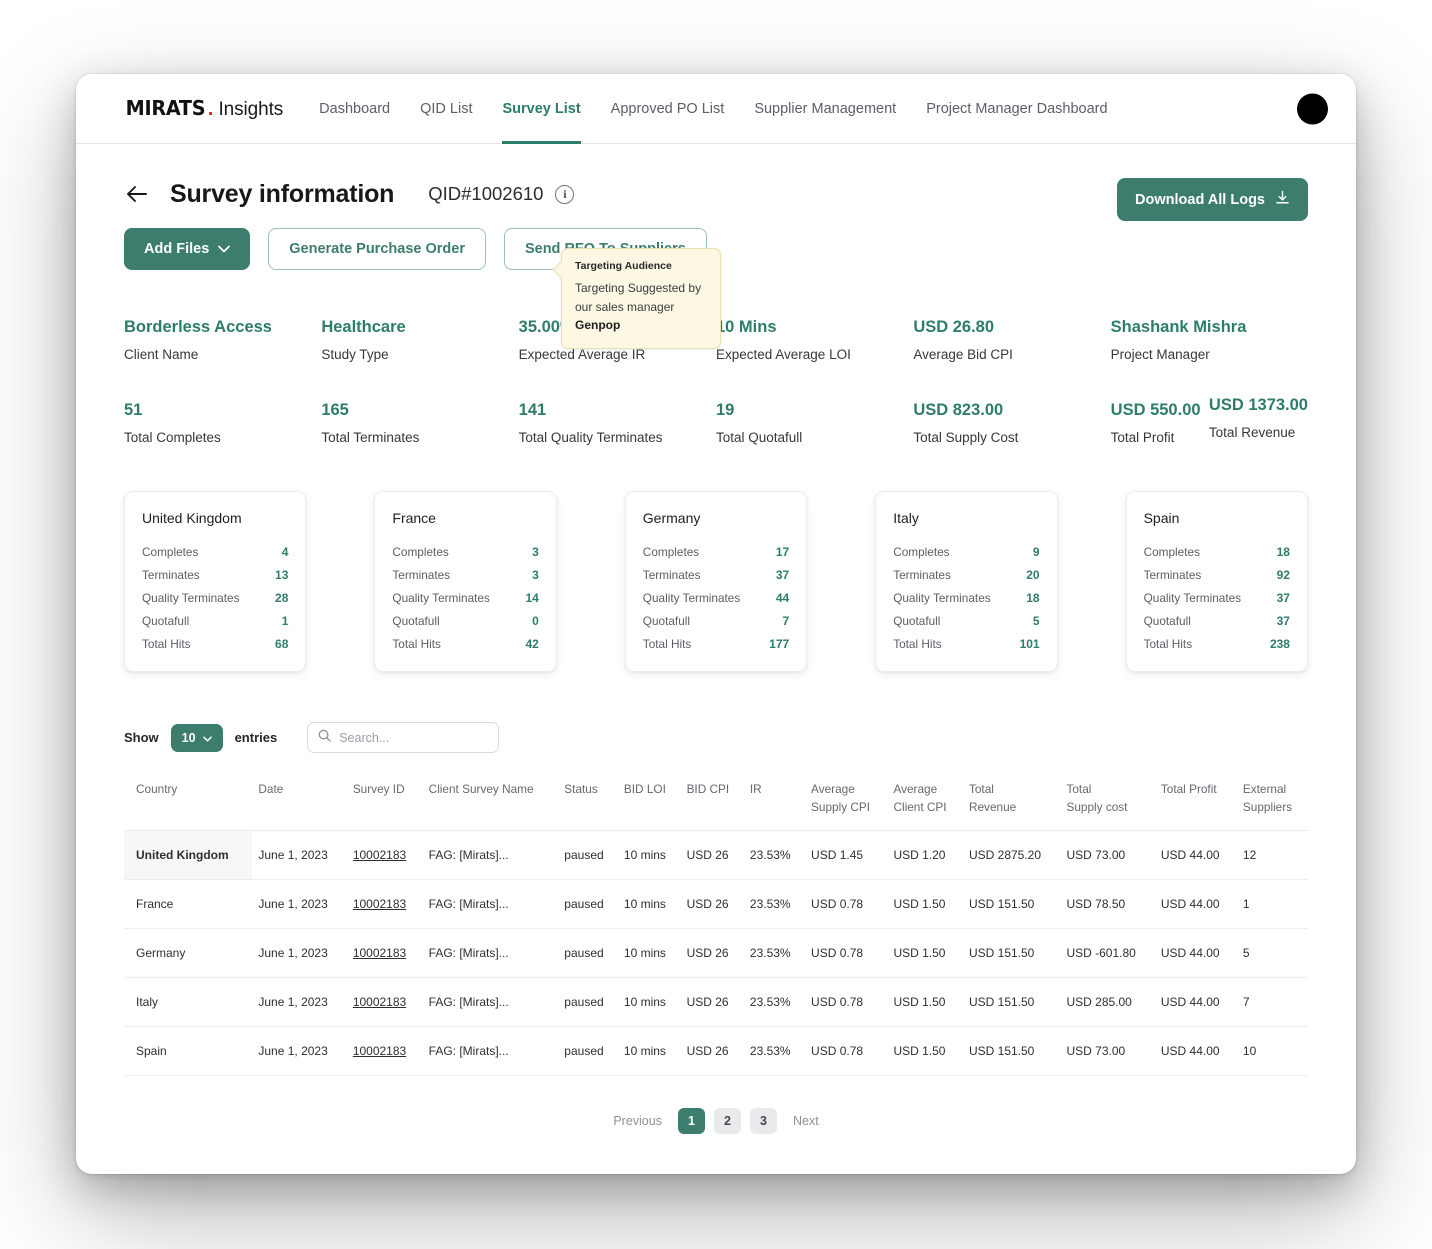 Image resolution: width=1432 pixels, height=1249 pixels. What do you see at coordinates (1016, 109) in the screenshot?
I see `nav-item-project-manager-dashboard: Project Manager Dashboard` at bounding box center [1016, 109].